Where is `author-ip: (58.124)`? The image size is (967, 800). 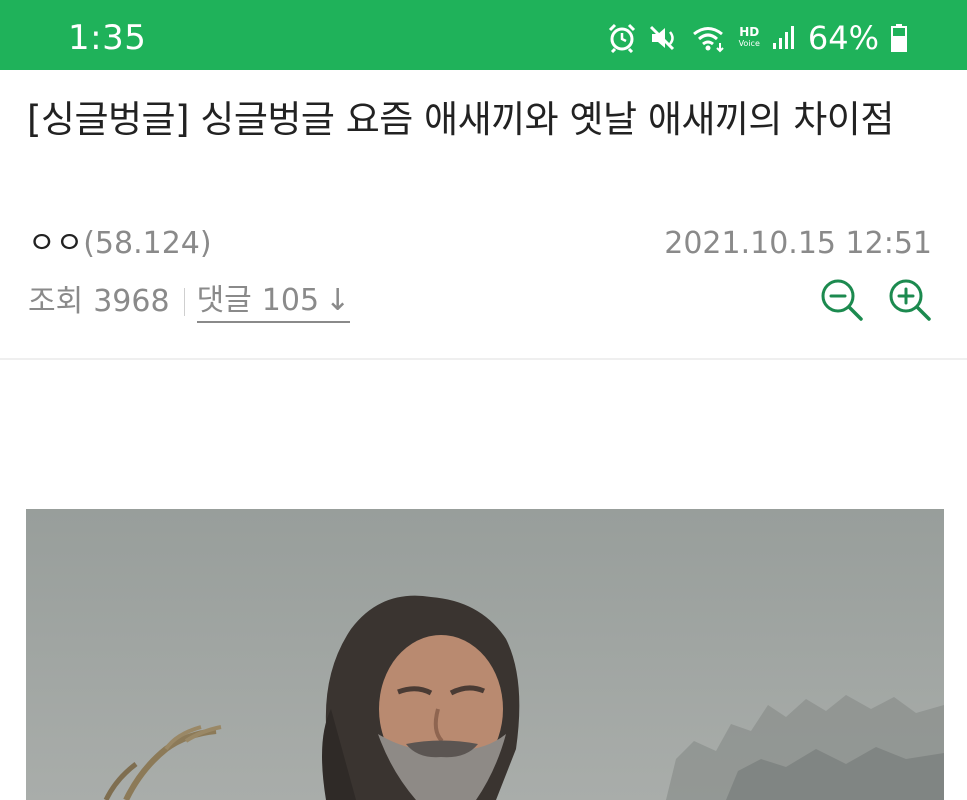
author-ip: (58.124) is located at coordinates (147, 243).